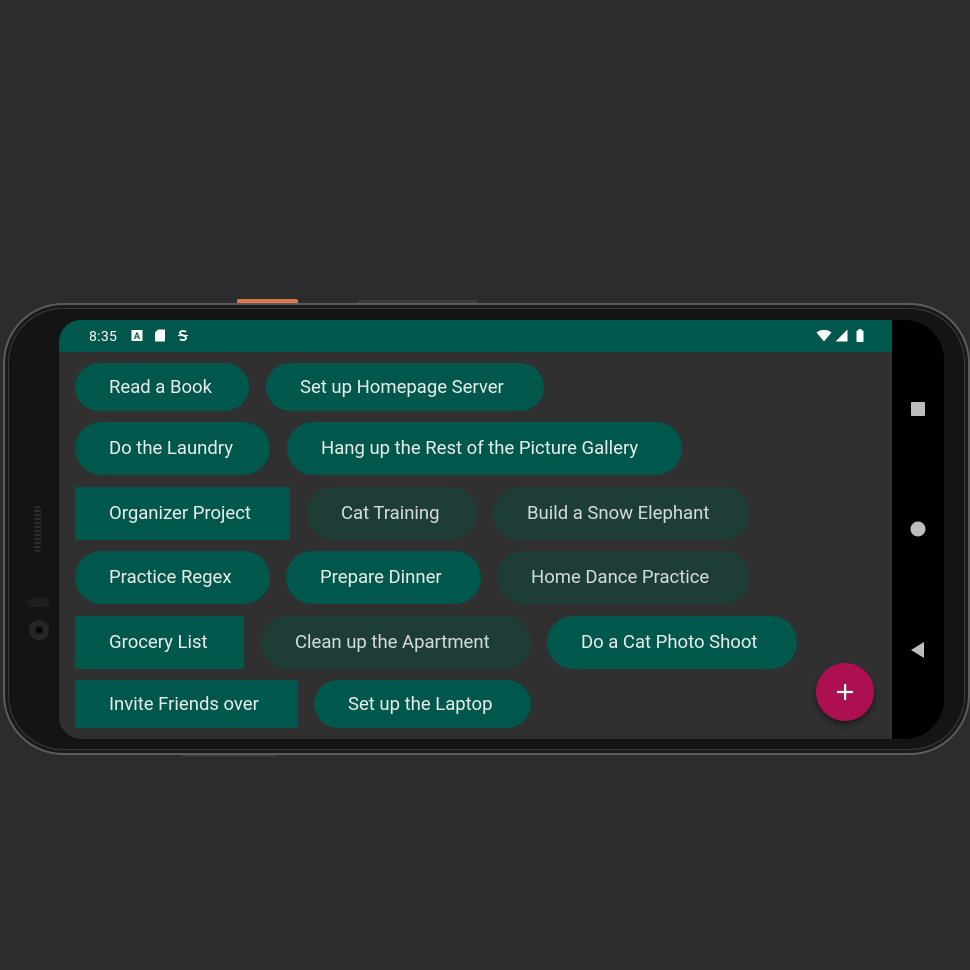 The image size is (970, 970). Describe the element at coordinates (392, 513) in the screenshot. I see `chip-cat-training: Cat Training` at that location.